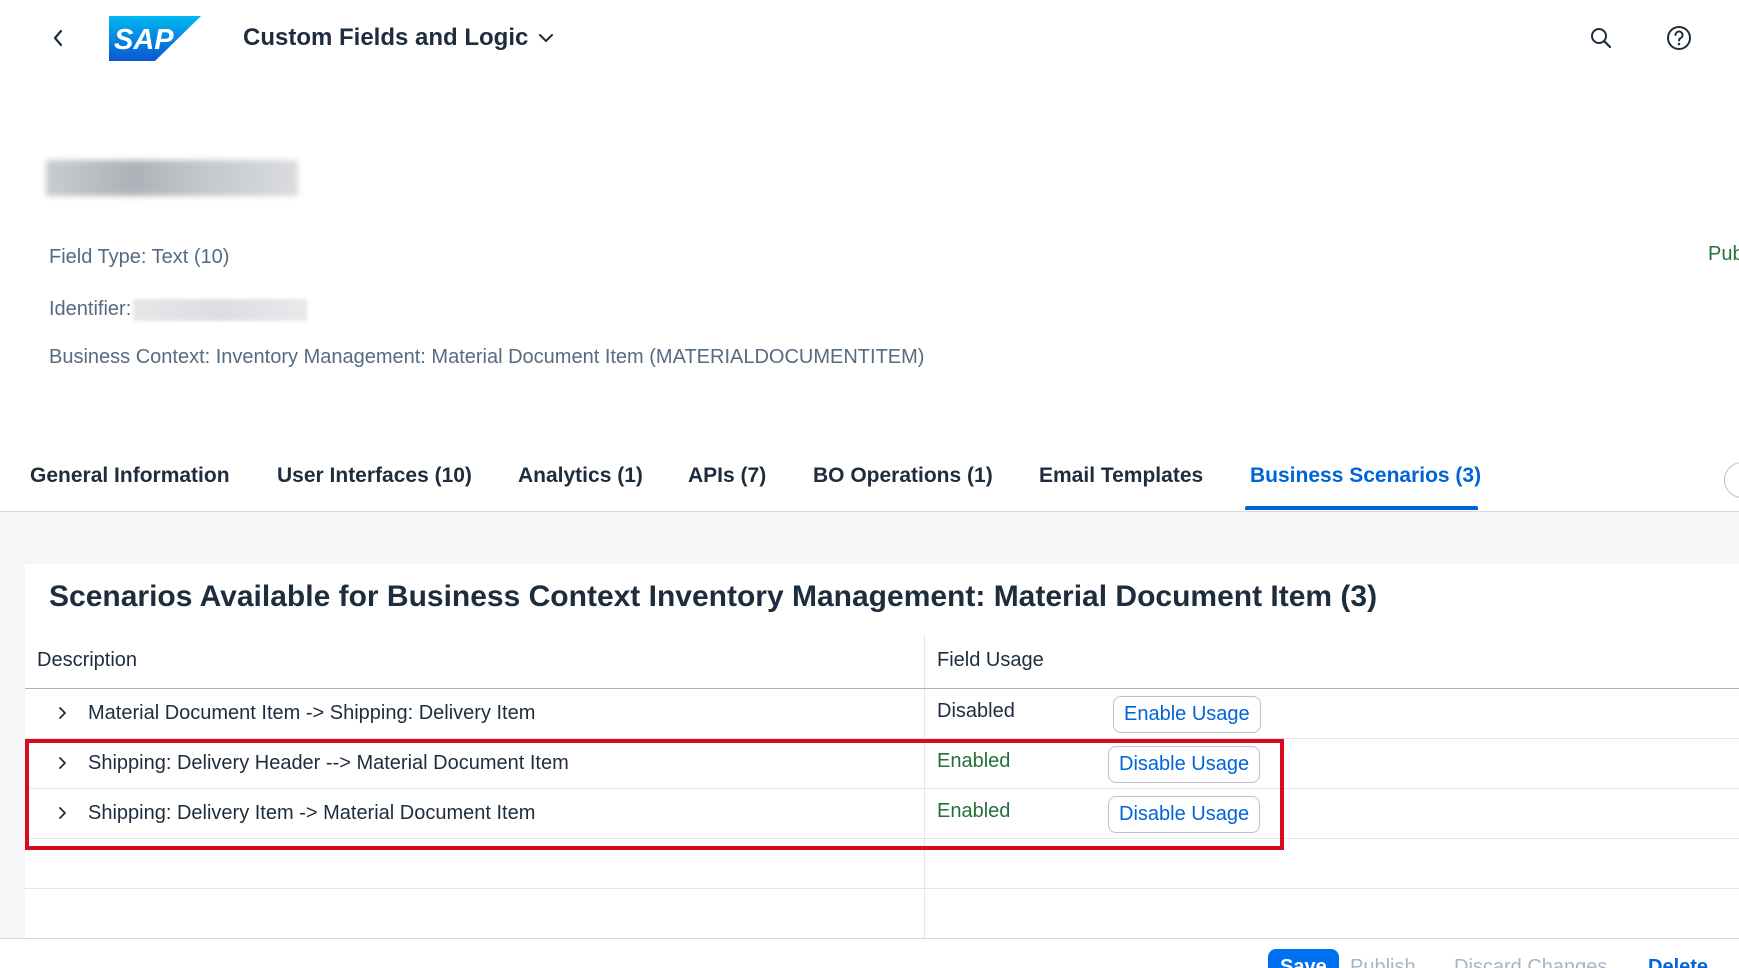 The image size is (1739, 968). Describe the element at coordinates (172, 178) in the screenshot. I see `object-title-redacted` at that location.